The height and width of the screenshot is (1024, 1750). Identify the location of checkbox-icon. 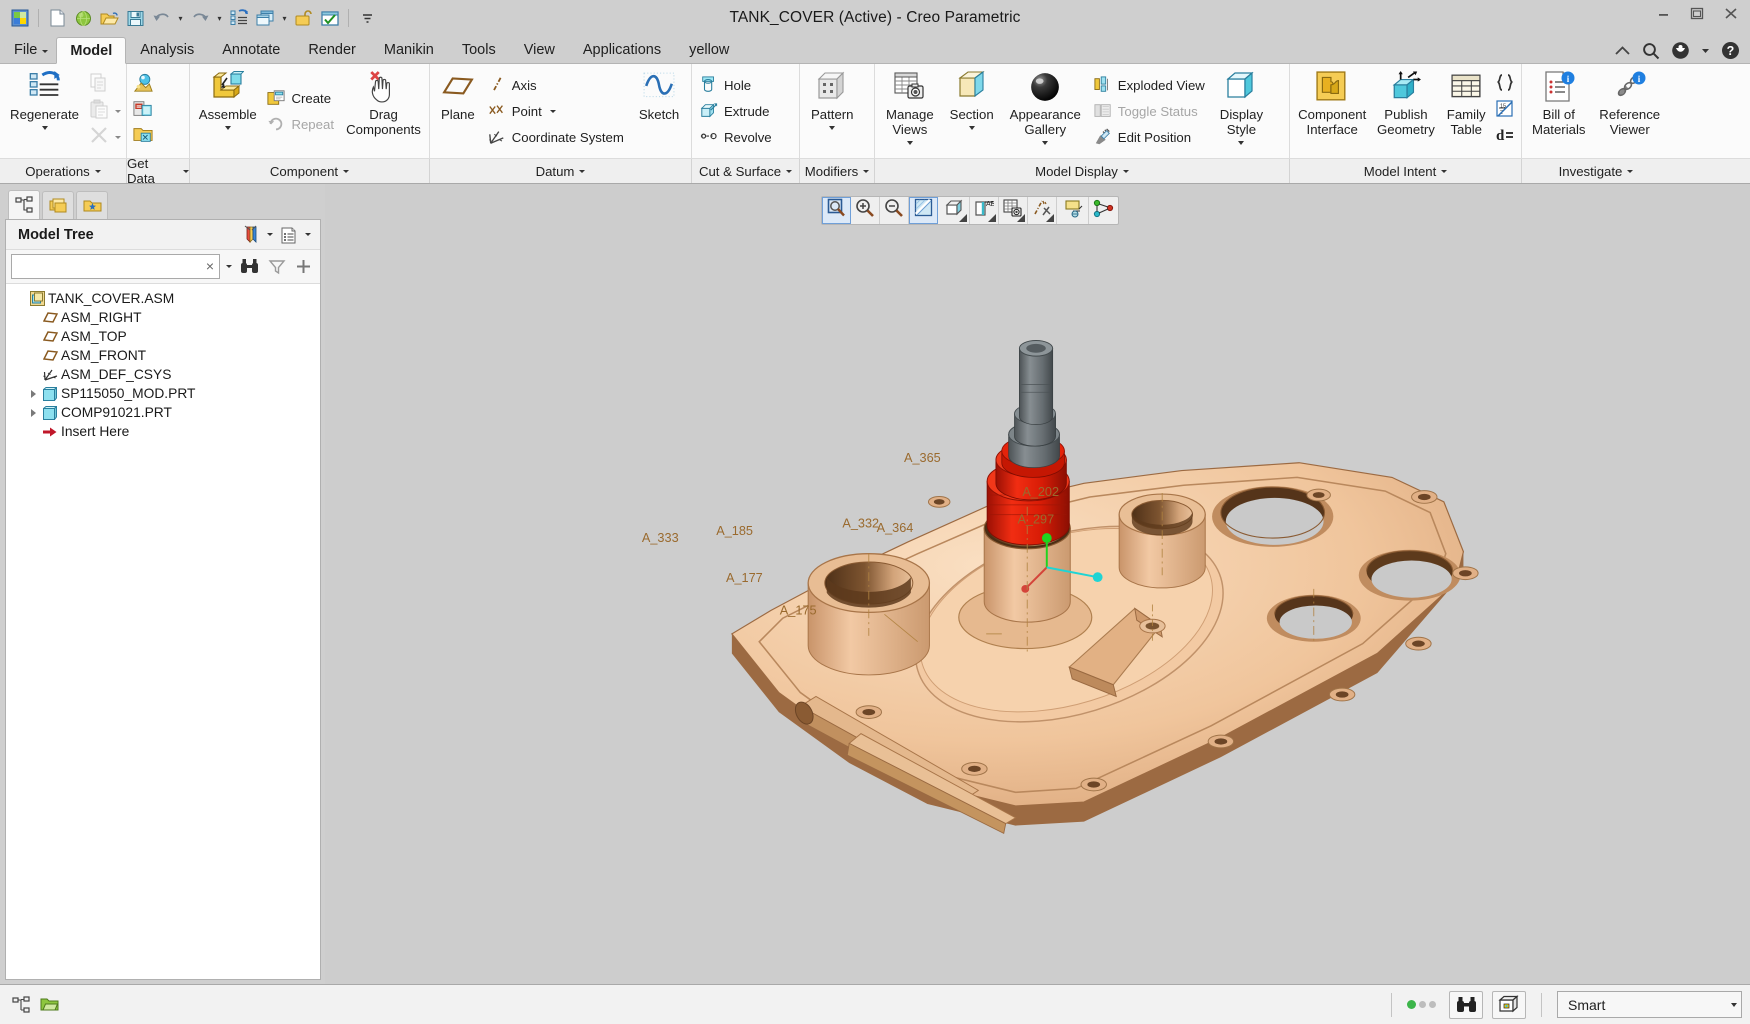
(330, 18).